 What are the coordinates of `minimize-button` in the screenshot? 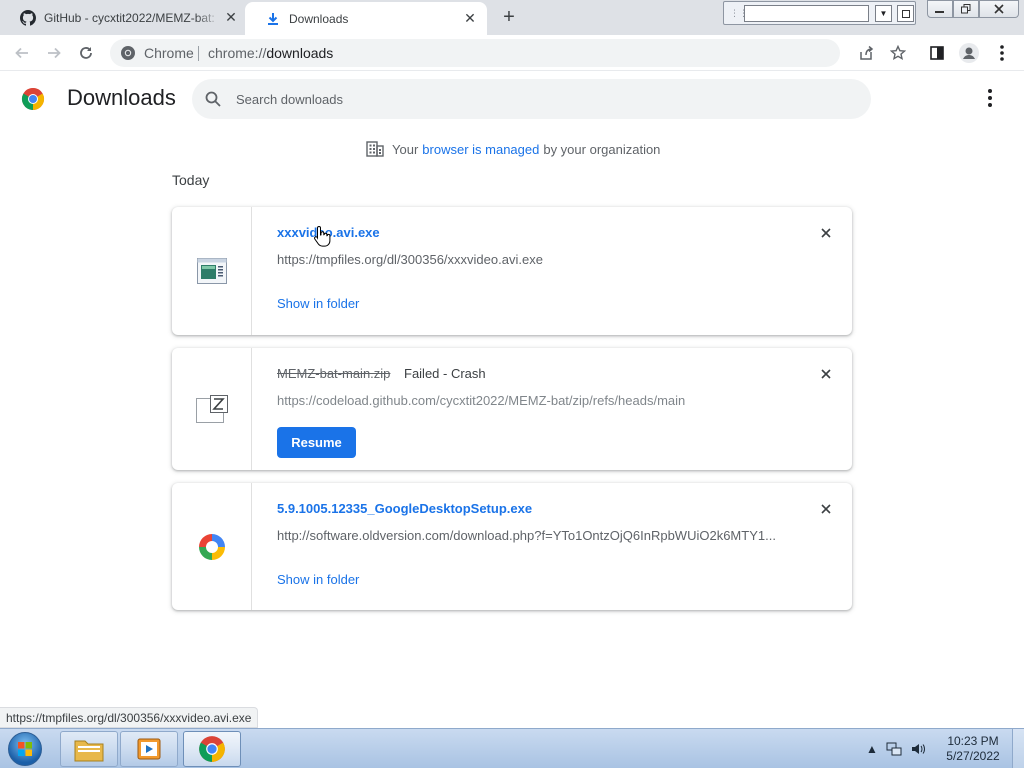 It's located at (940, 9).